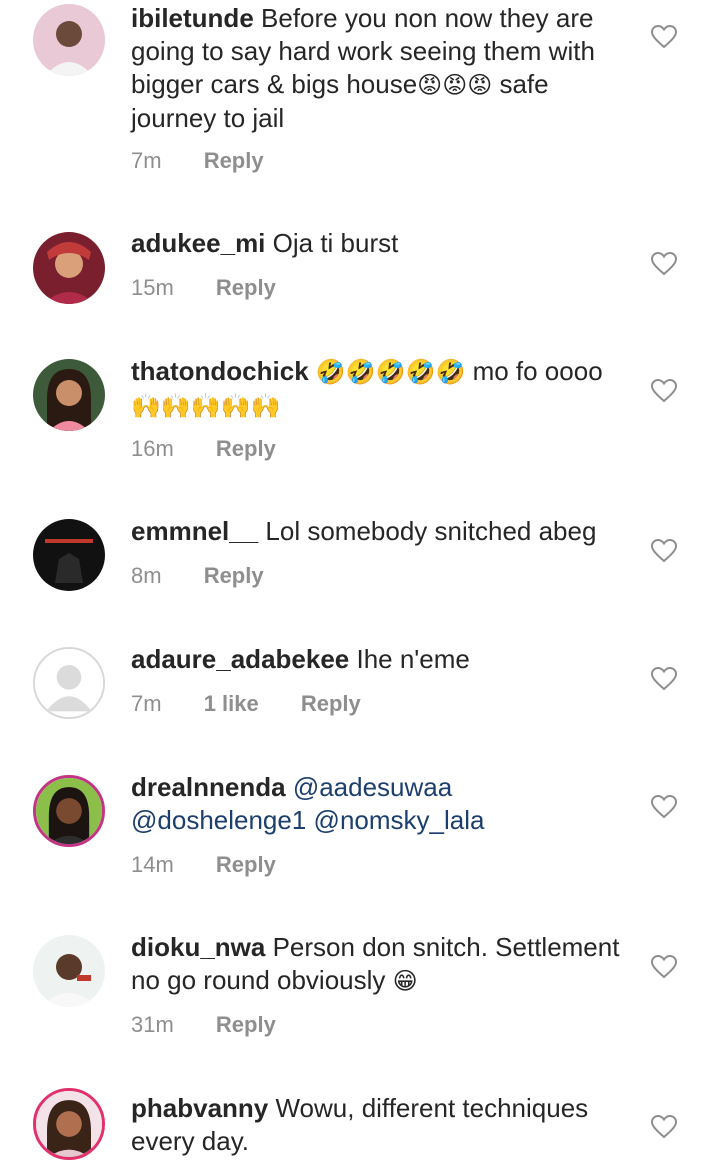 This screenshot has height=1173, width=720. I want to click on comment-meta: 14m Reply, so click(221, 865).